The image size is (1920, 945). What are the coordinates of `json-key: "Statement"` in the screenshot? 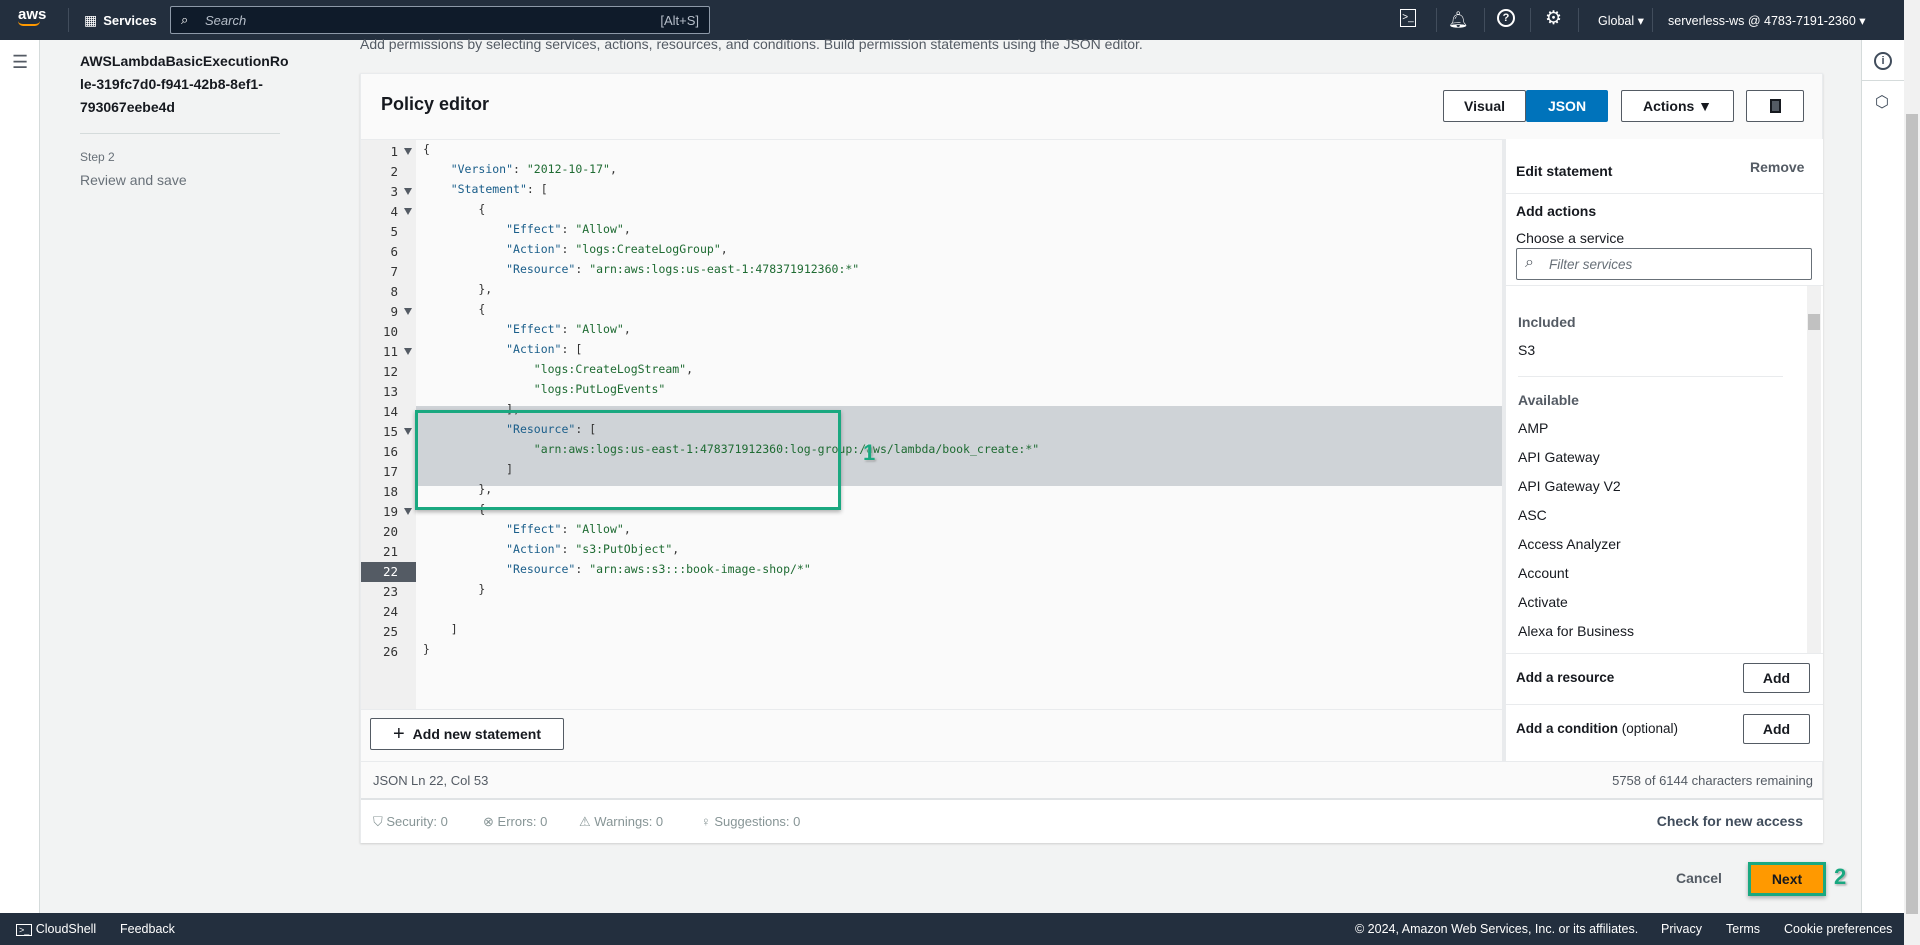 It's located at (488, 189).